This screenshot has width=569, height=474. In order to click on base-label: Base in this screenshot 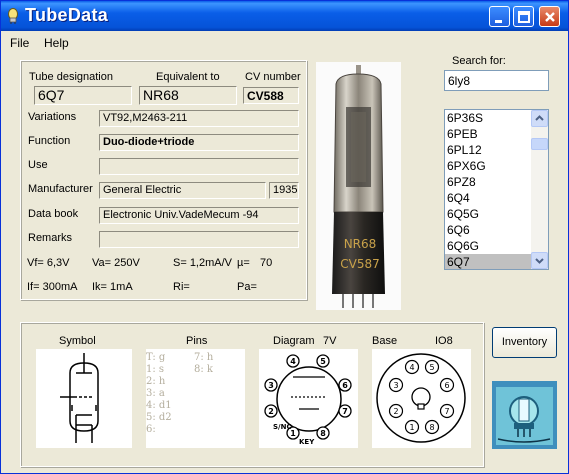, I will do `click(385, 341)`.